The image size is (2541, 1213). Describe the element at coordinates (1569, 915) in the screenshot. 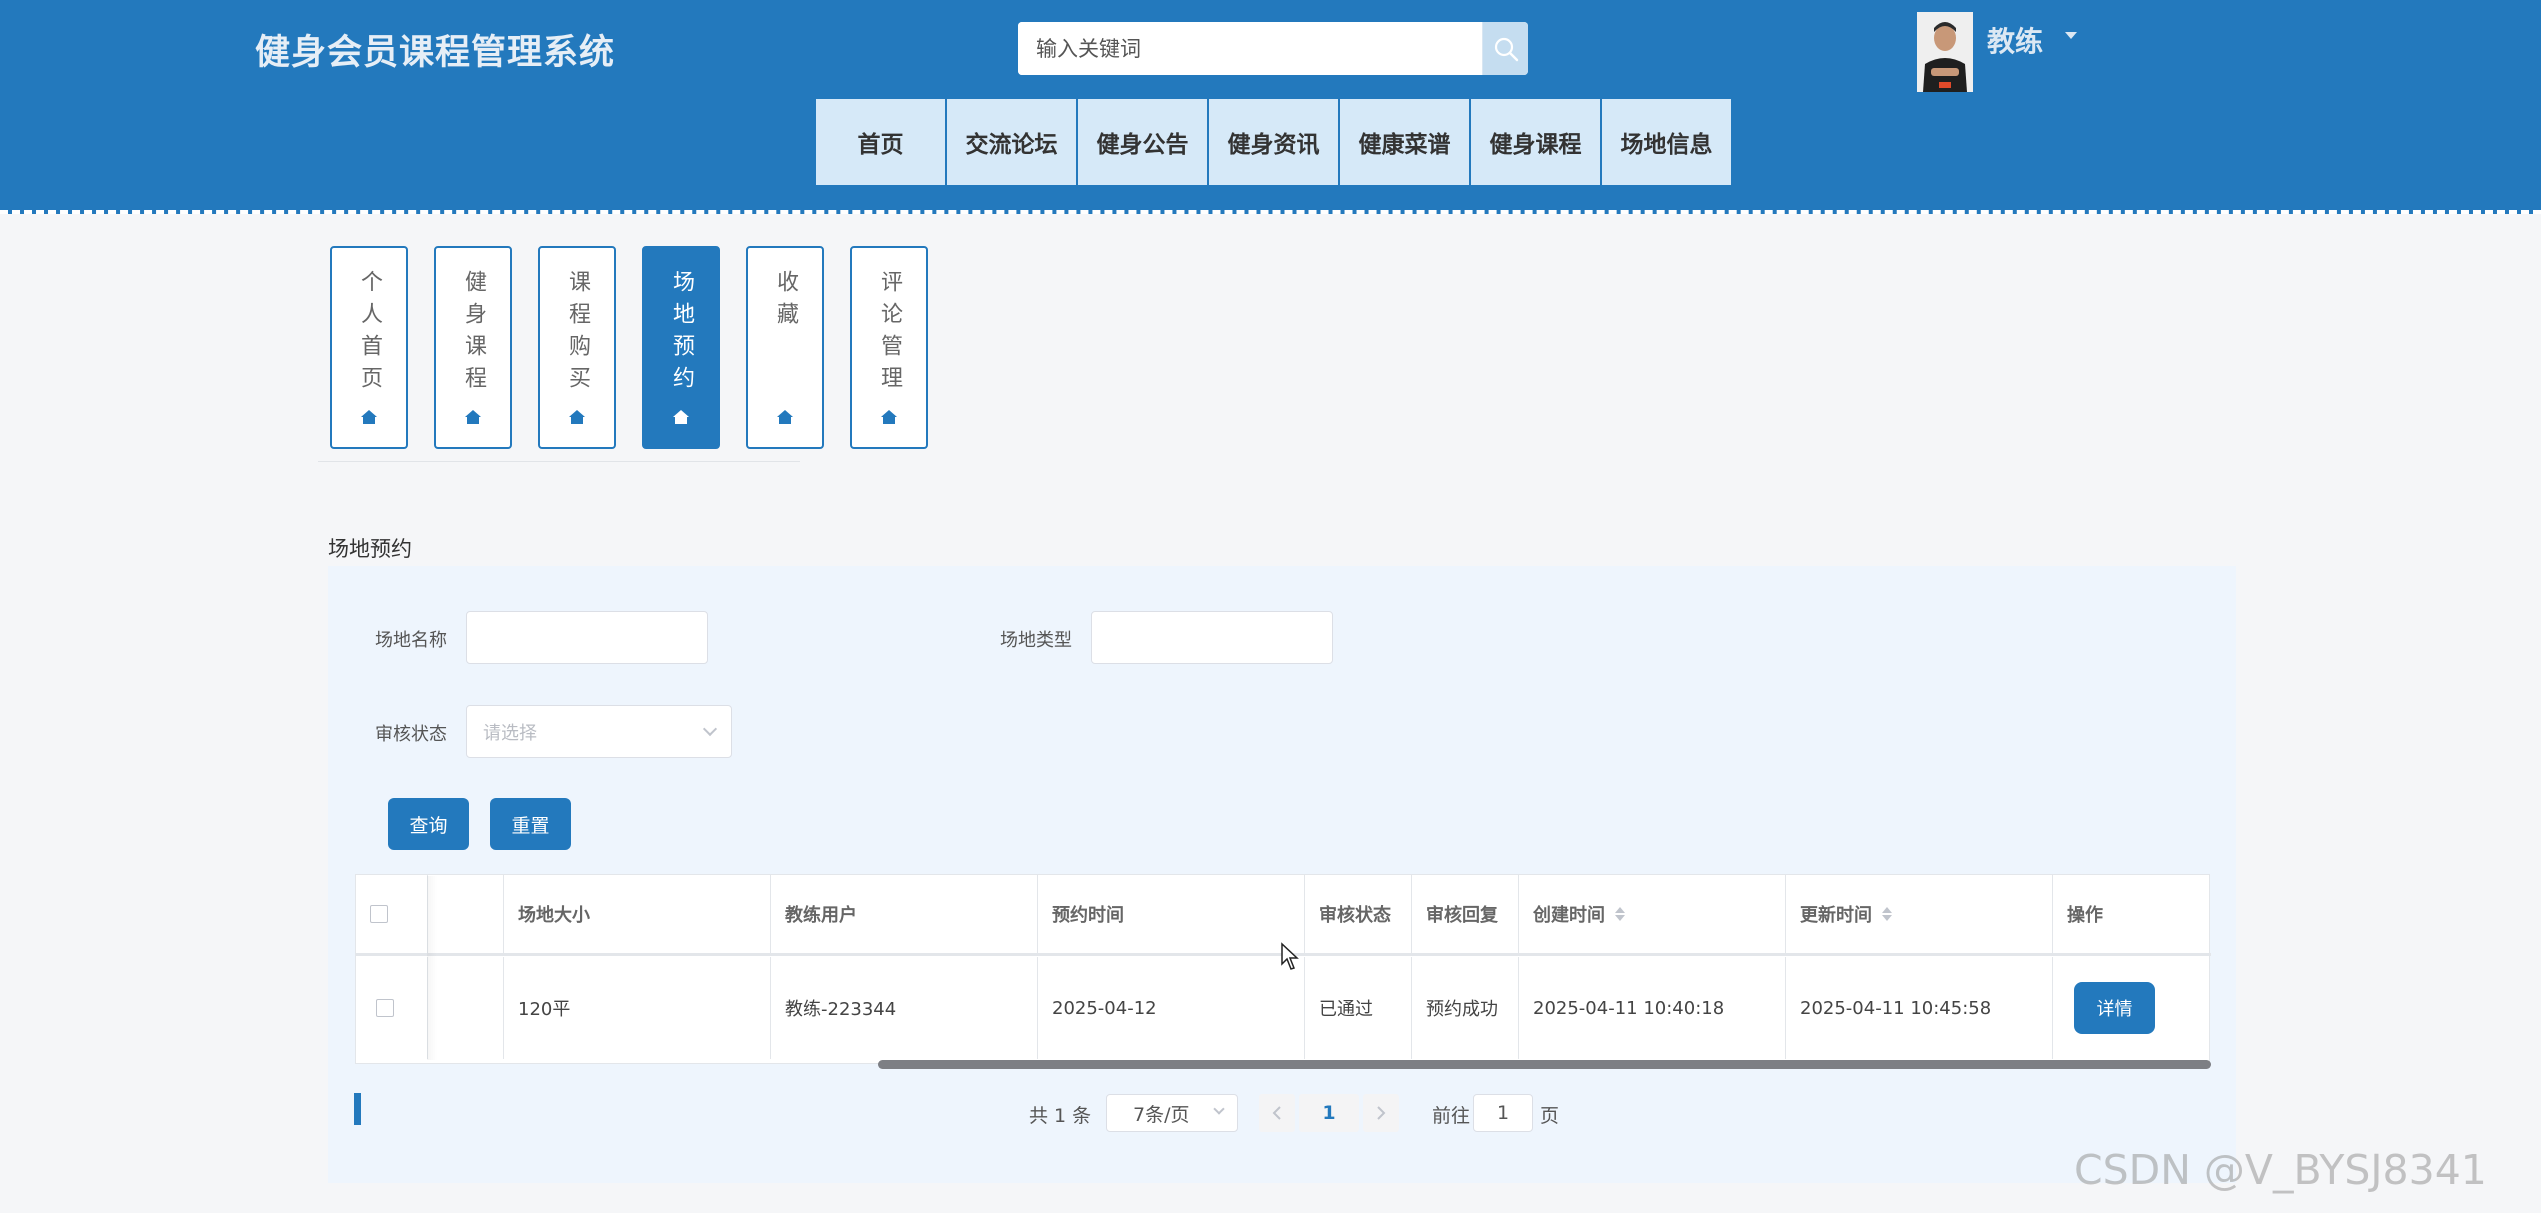

I see `column-header-label: 创建时间` at that location.